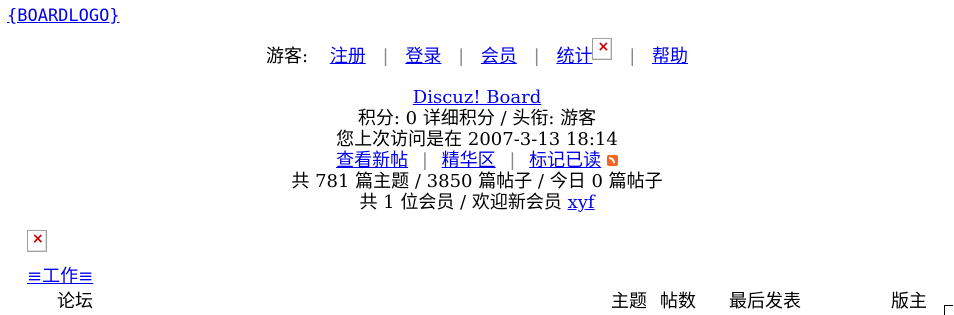 The width and height of the screenshot is (954, 315). What do you see at coordinates (372, 160) in the screenshot?
I see `new-posts-link: 查看新帖` at bounding box center [372, 160].